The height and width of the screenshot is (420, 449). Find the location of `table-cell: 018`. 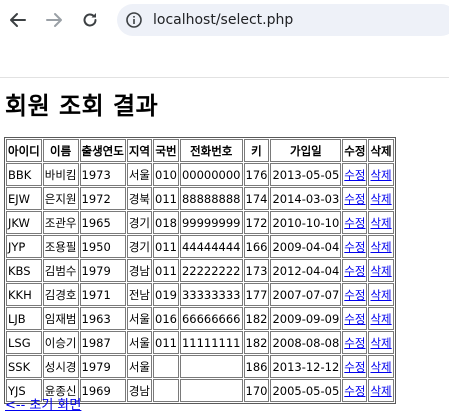

table-cell: 018 is located at coordinates (166, 222).